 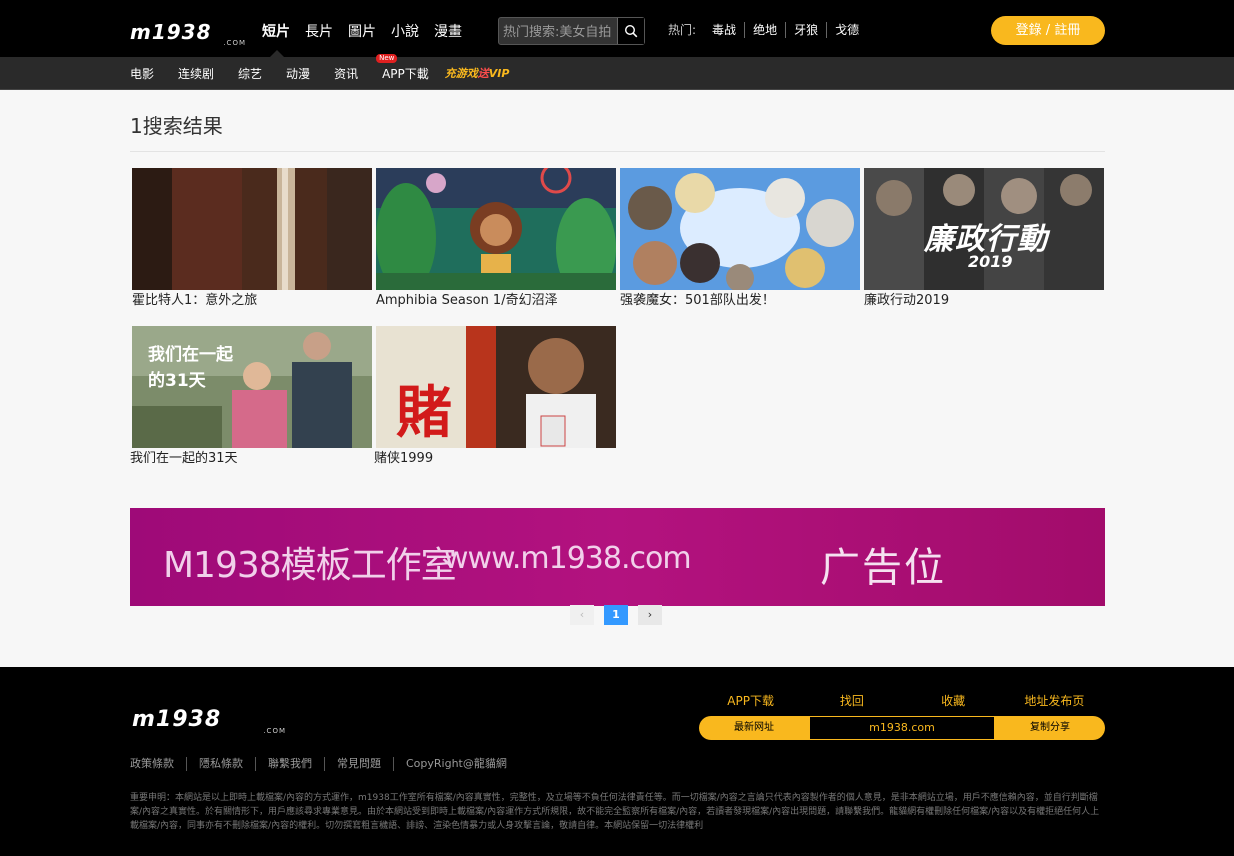 What do you see at coordinates (851, 700) in the screenshot?
I see `footer-tab-recover: 找回` at bounding box center [851, 700].